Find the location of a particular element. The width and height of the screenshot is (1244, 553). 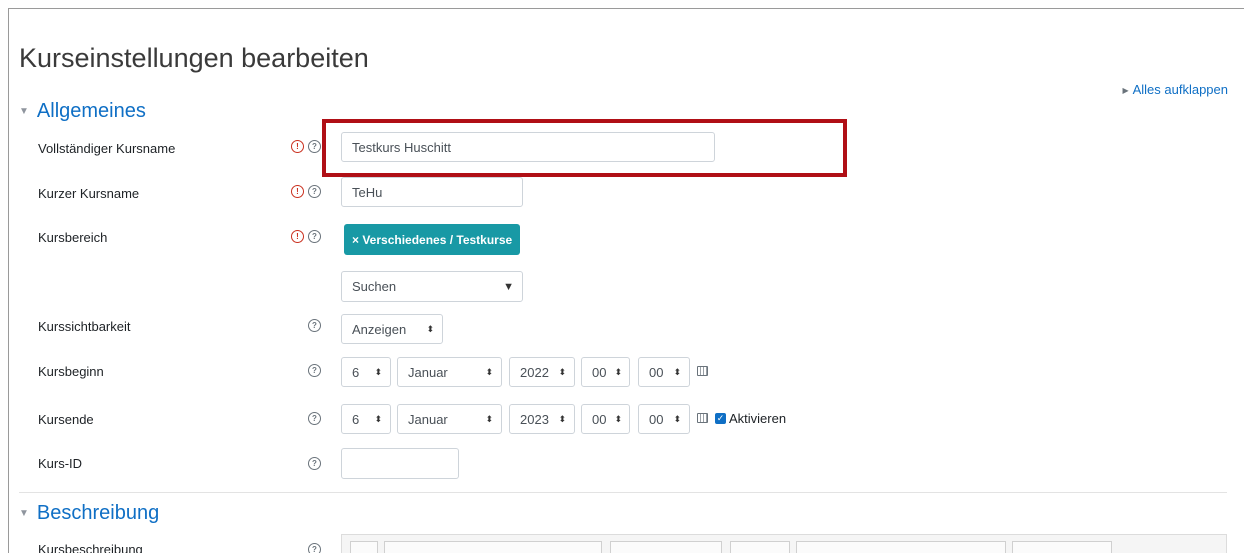

dropdown-arrow-icon: ▼ is located at coordinates (508, 286).